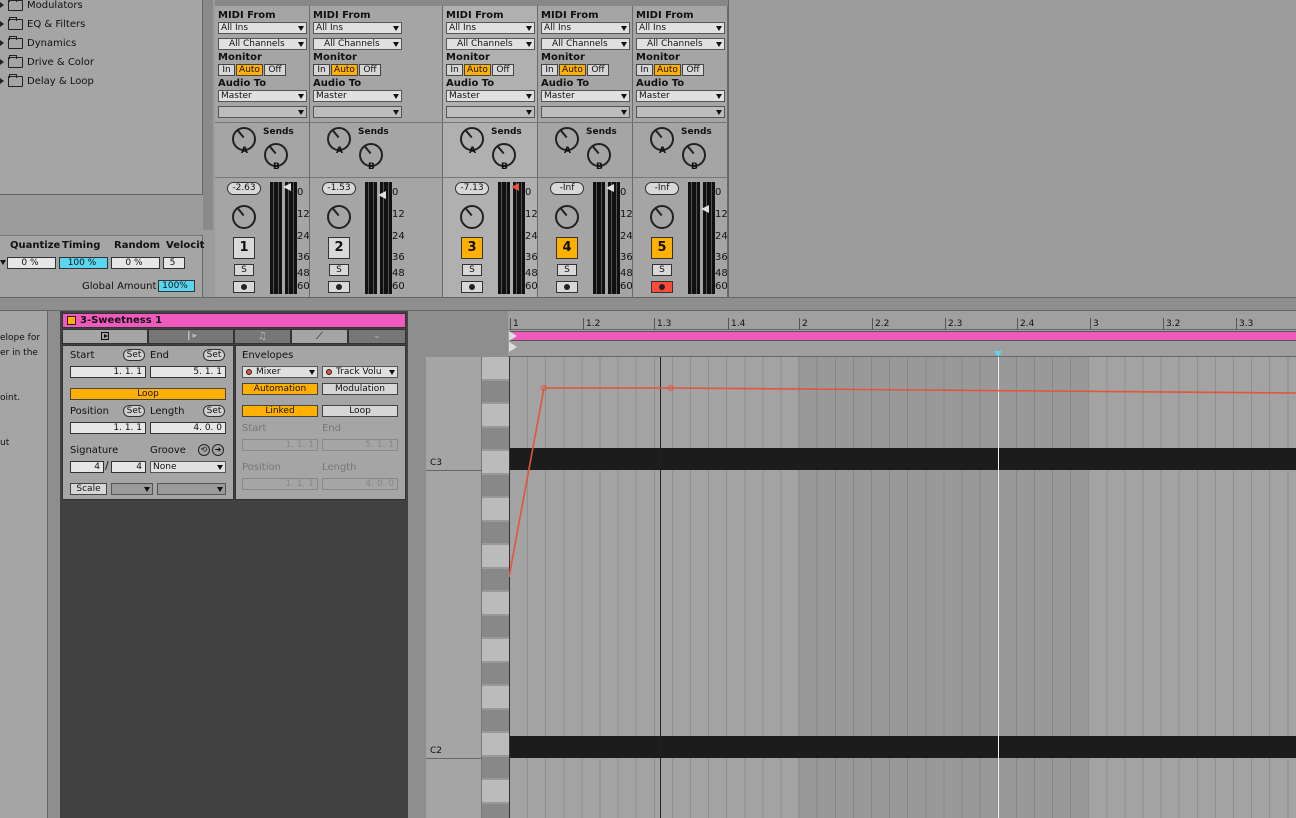  I want to click on clip-tab-mpe: ⌄, so click(377, 336).